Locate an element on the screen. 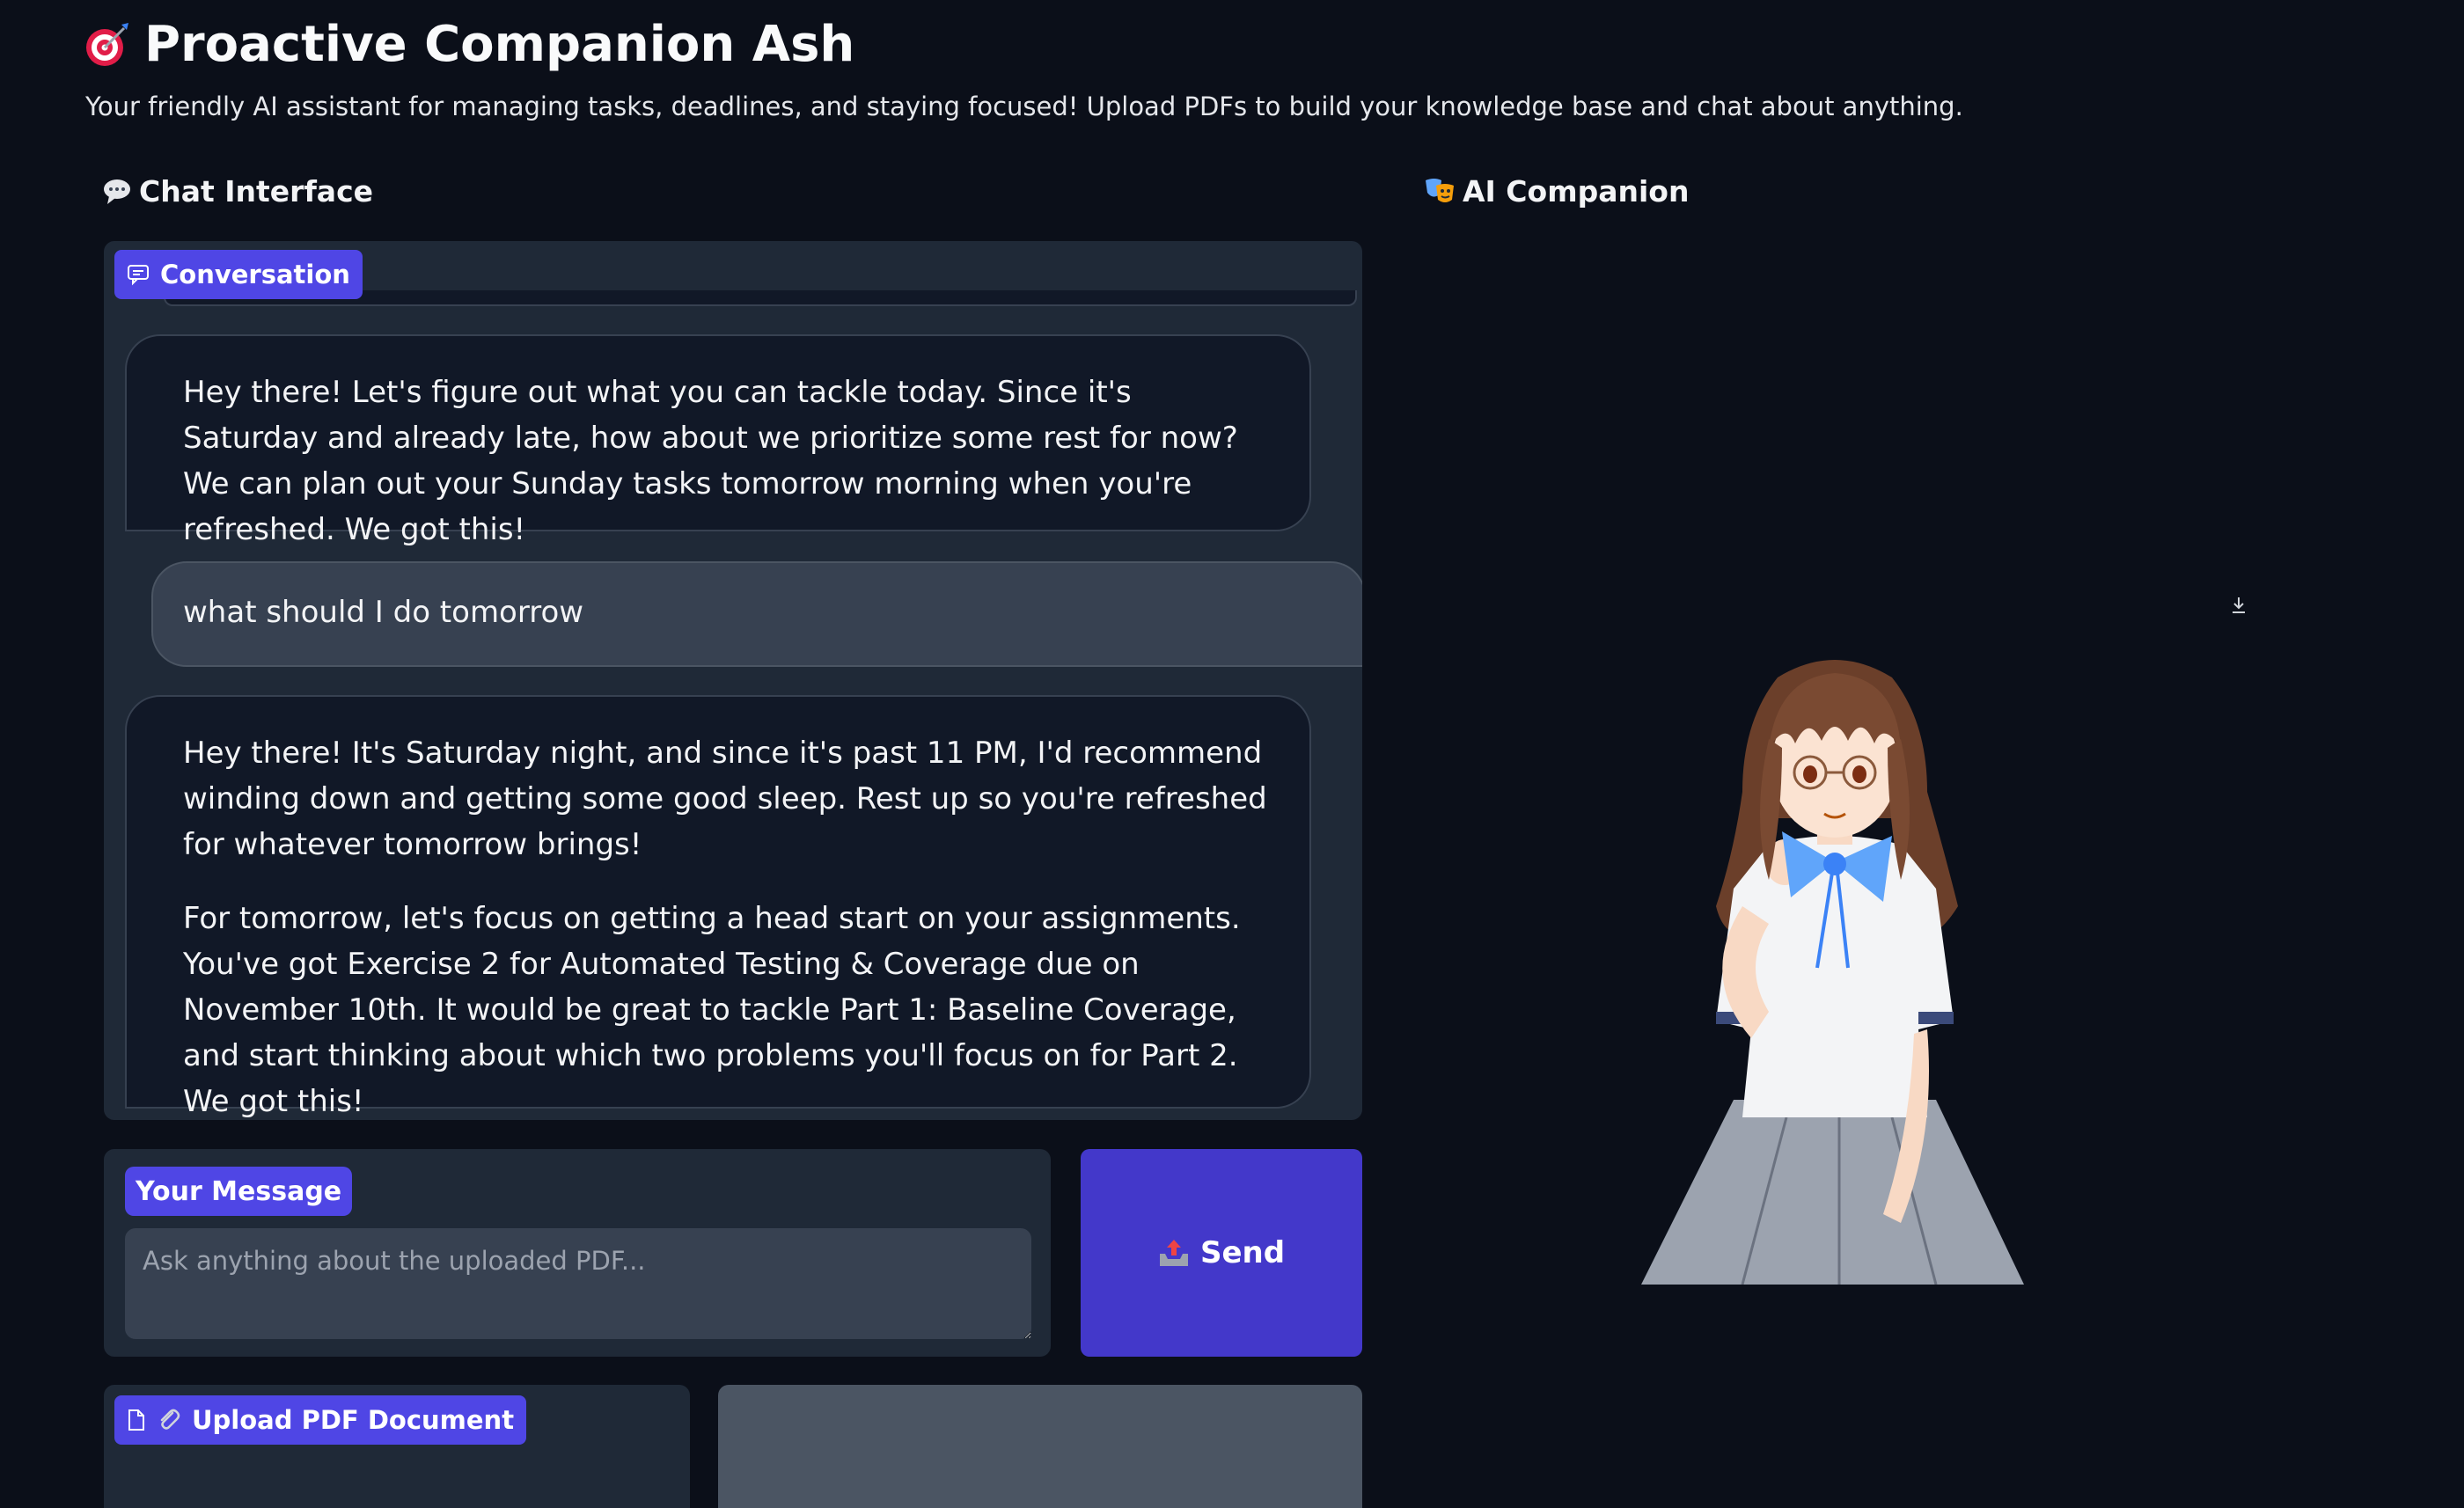 The height and width of the screenshot is (1508, 2464). conversation-label-text: Conversation is located at coordinates (255, 274).